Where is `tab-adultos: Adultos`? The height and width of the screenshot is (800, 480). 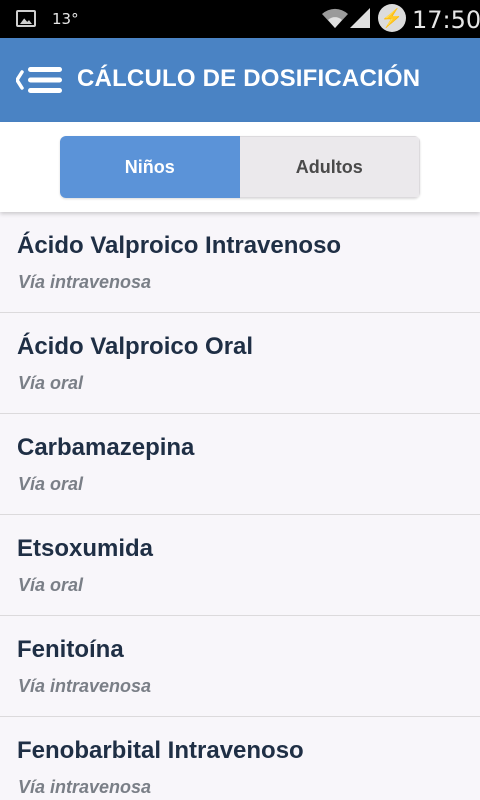
tab-adultos: Adultos is located at coordinates (329, 167).